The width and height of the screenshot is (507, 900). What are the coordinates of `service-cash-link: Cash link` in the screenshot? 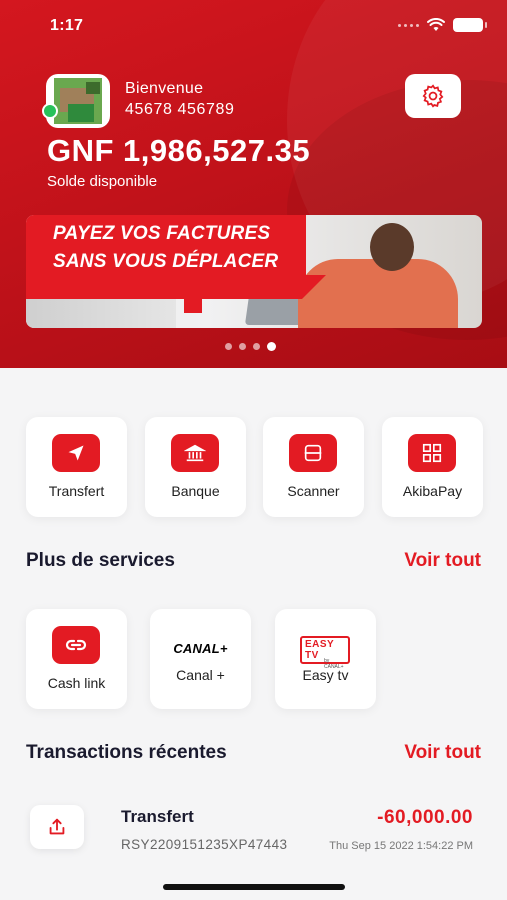 It's located at (76, 659).